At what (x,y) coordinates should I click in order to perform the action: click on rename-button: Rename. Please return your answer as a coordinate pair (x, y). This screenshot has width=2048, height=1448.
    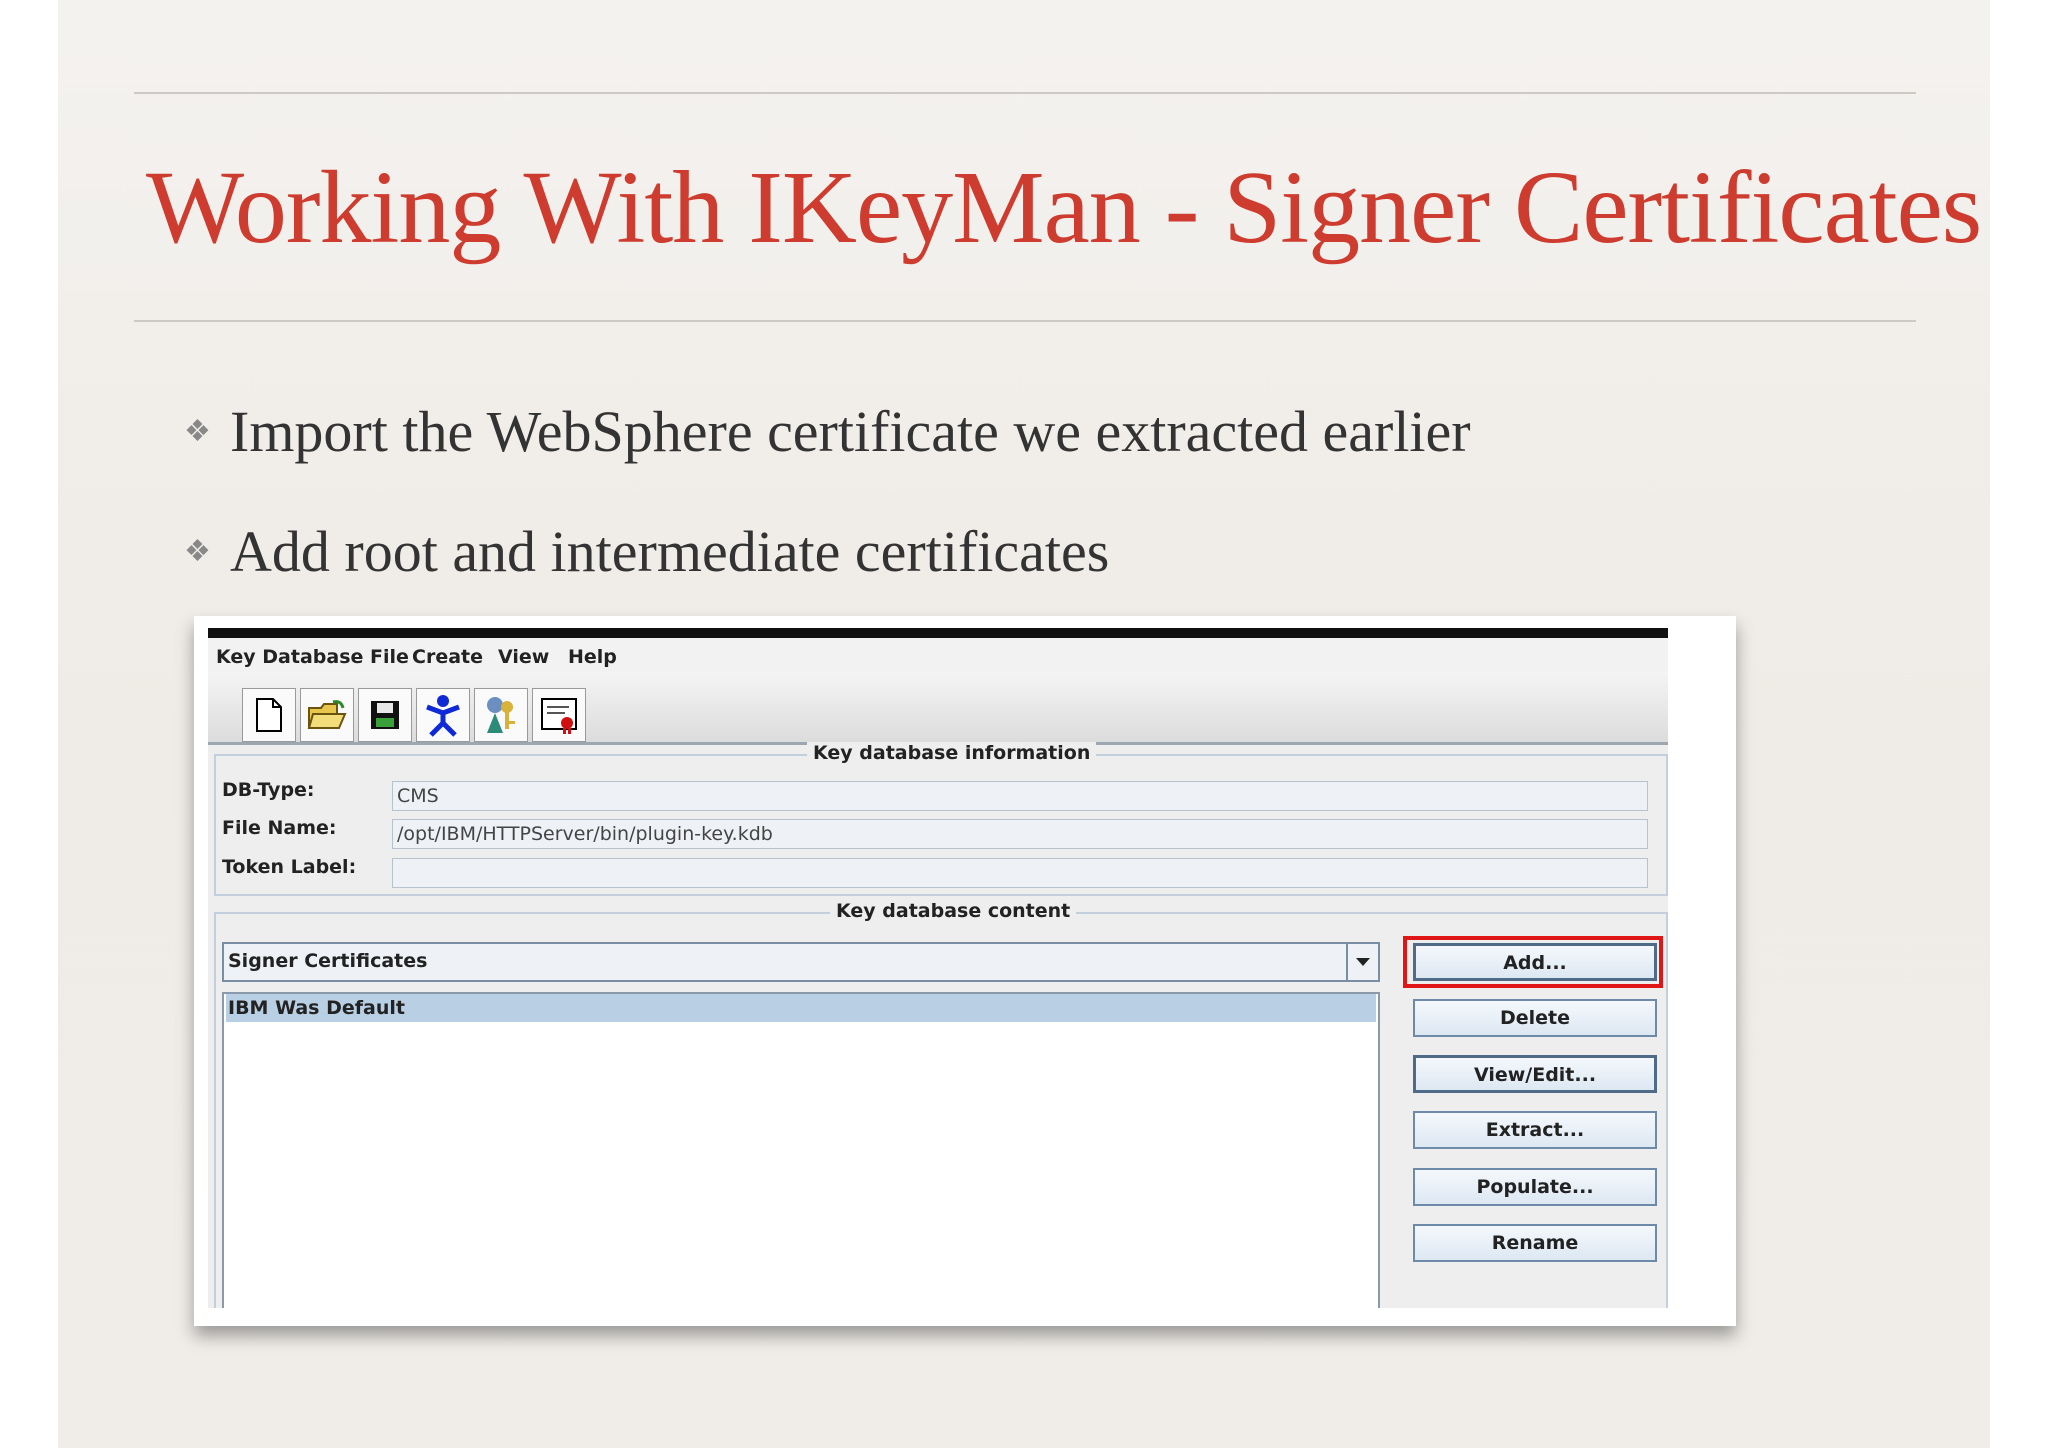
    Looking at the image, I should click on (1535, 1243).